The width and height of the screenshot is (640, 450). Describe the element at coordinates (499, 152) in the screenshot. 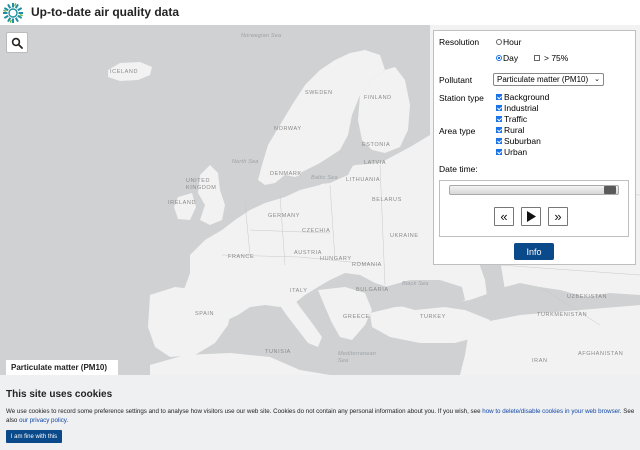

I see `area-urban-checkbox` at that location.